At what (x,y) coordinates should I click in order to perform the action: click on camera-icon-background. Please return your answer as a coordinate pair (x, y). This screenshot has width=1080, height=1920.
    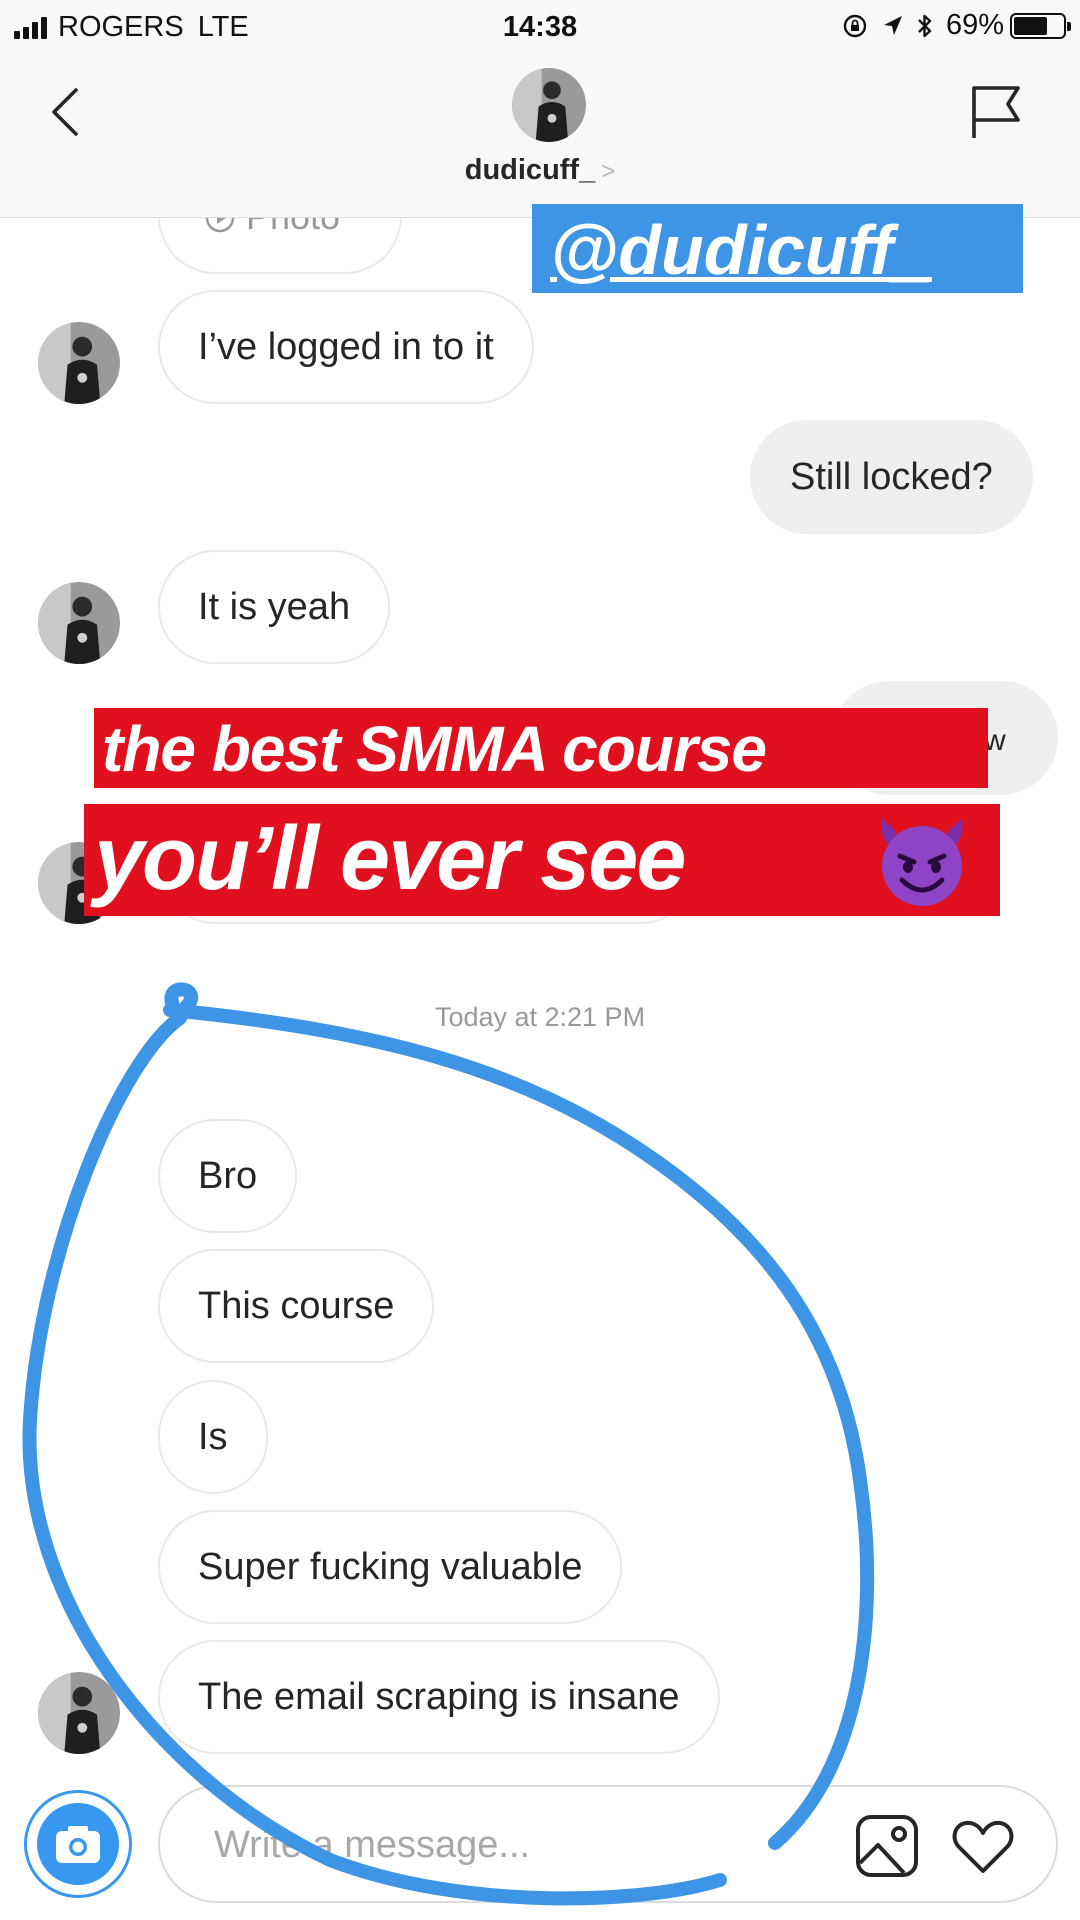
    Looking at the image, I should click on (78, 1844).